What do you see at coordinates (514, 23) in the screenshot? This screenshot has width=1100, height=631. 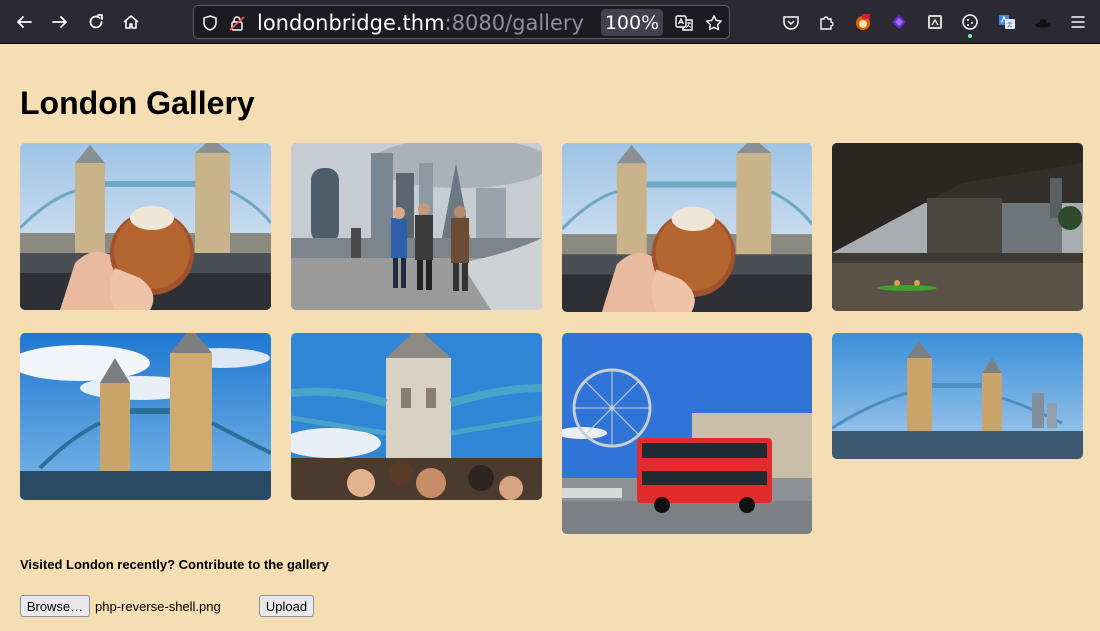 I see `url-path: :8080/gallery` at bounding box center [514, 23].